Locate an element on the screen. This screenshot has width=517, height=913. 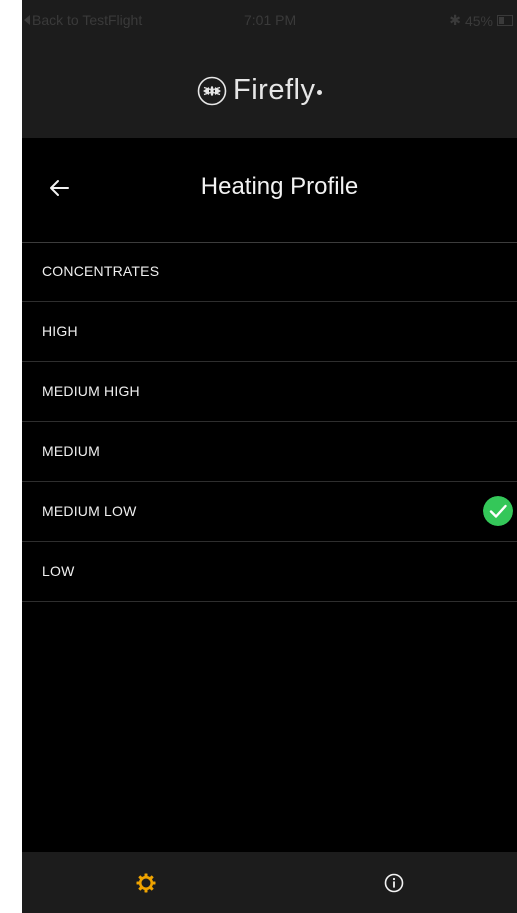
battery-percent: 45% is located at coordinates (478, 20).